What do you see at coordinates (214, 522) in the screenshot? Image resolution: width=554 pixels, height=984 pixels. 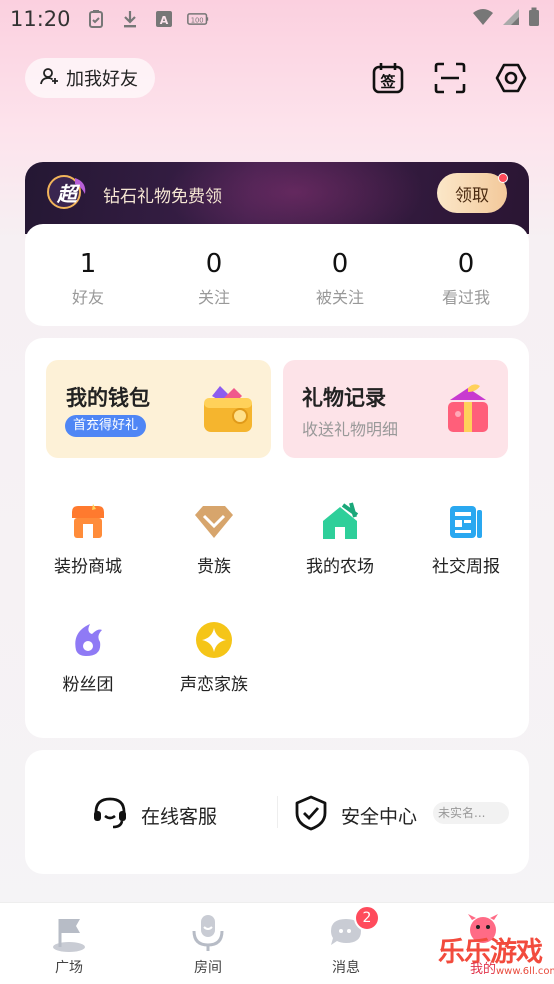 I see `diamond-icon` at bounding box center [214, 522].